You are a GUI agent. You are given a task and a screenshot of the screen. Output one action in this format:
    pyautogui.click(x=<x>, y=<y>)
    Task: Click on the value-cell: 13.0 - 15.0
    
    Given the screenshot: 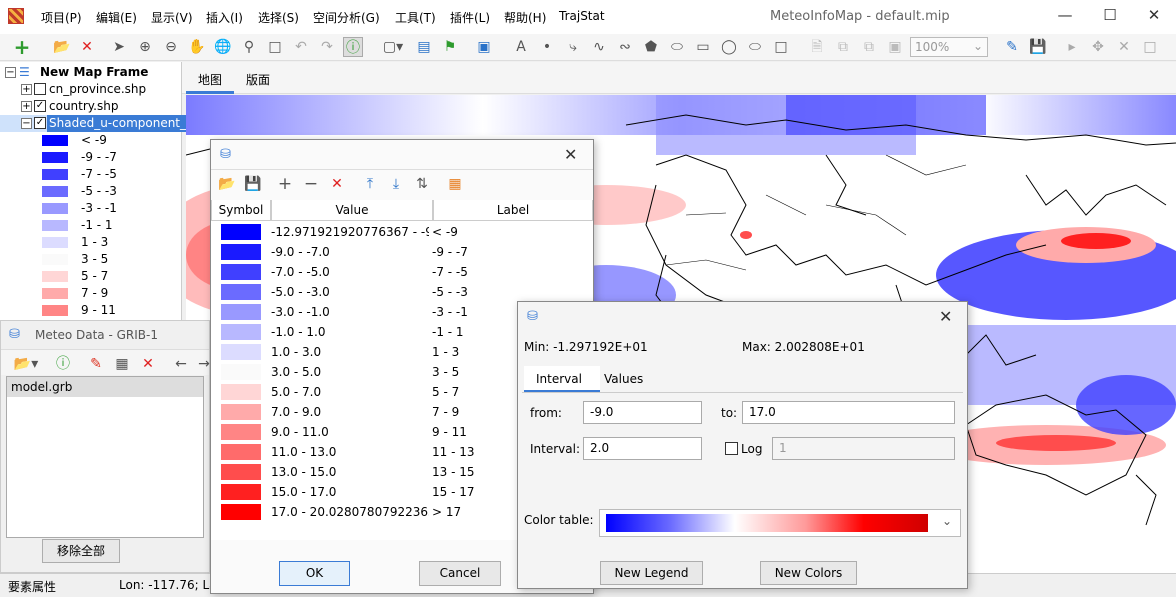 What is the action you would take?
    pyautogui.click(x=350, y=472)
    